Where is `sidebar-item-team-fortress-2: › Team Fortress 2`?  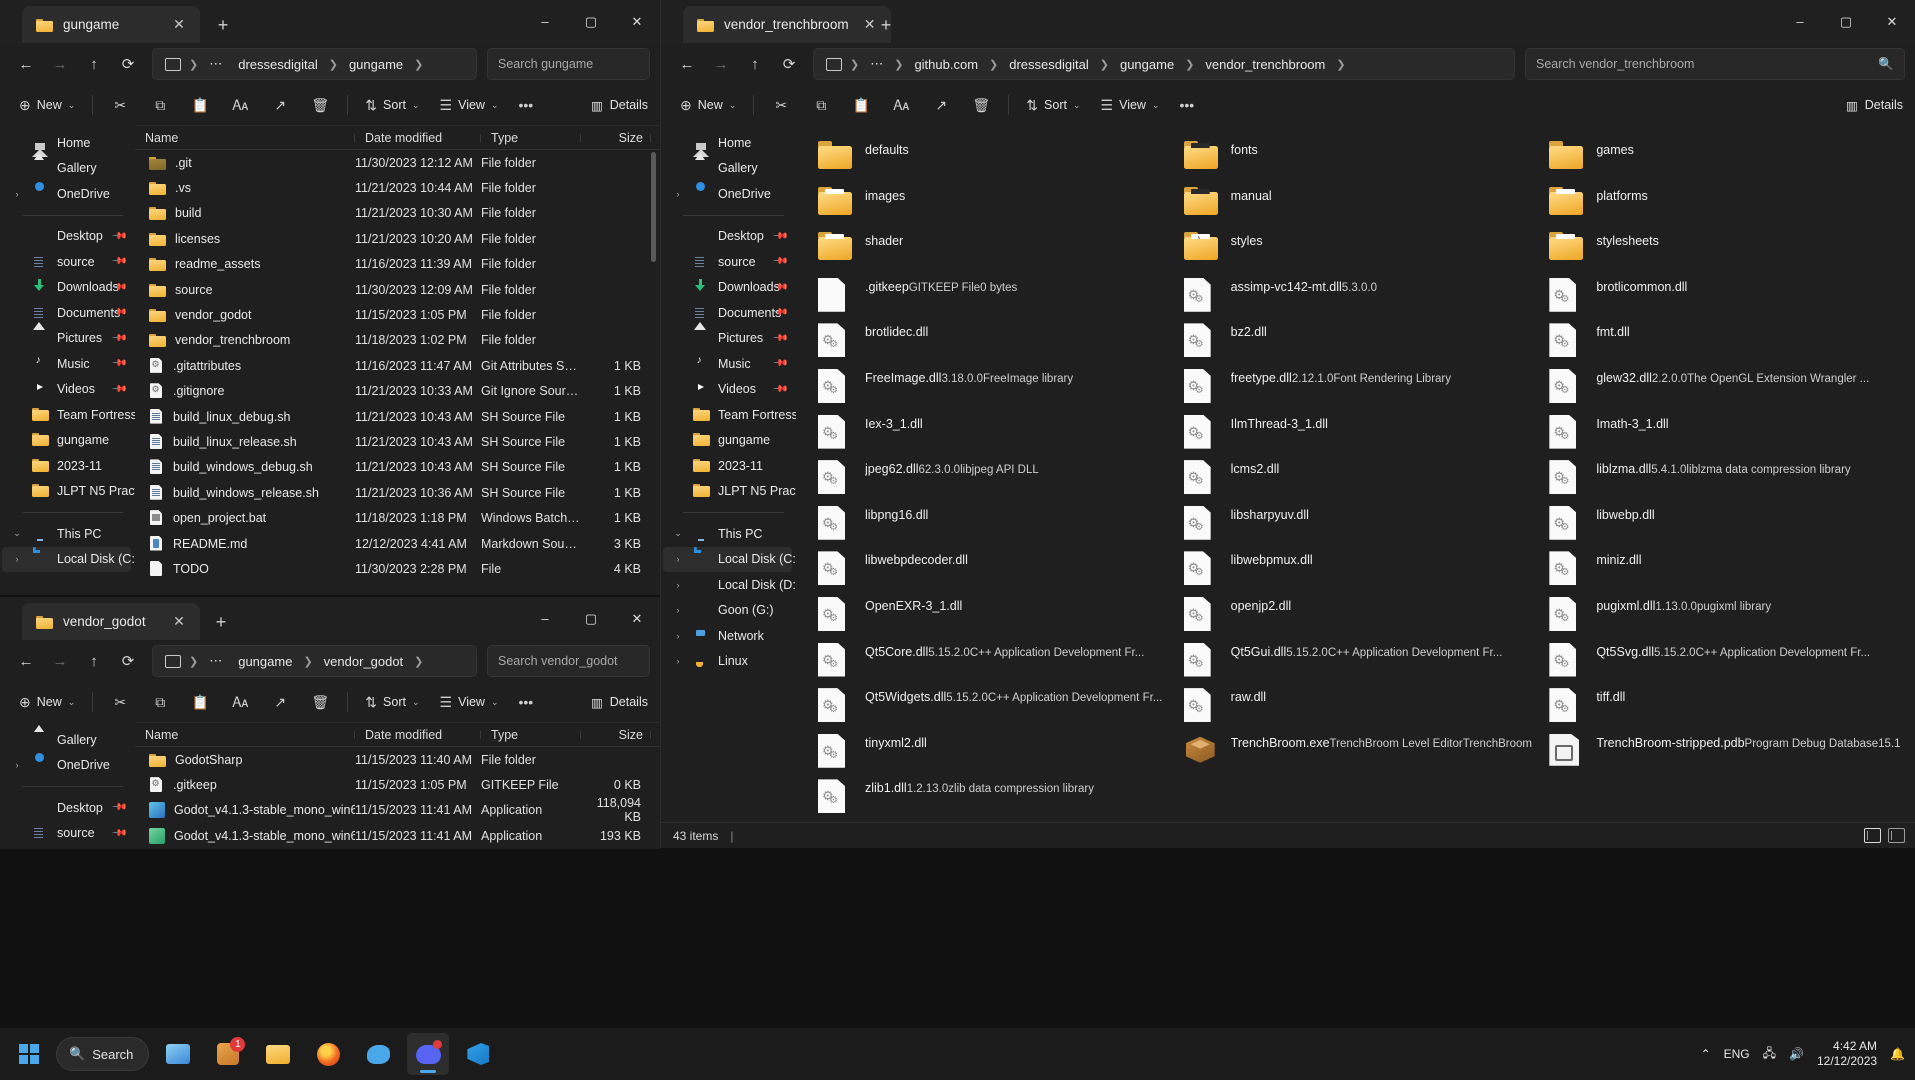 sidebar-item-team-fortress-2: › Team Fortress 2 is located at coordinates (68, 415).